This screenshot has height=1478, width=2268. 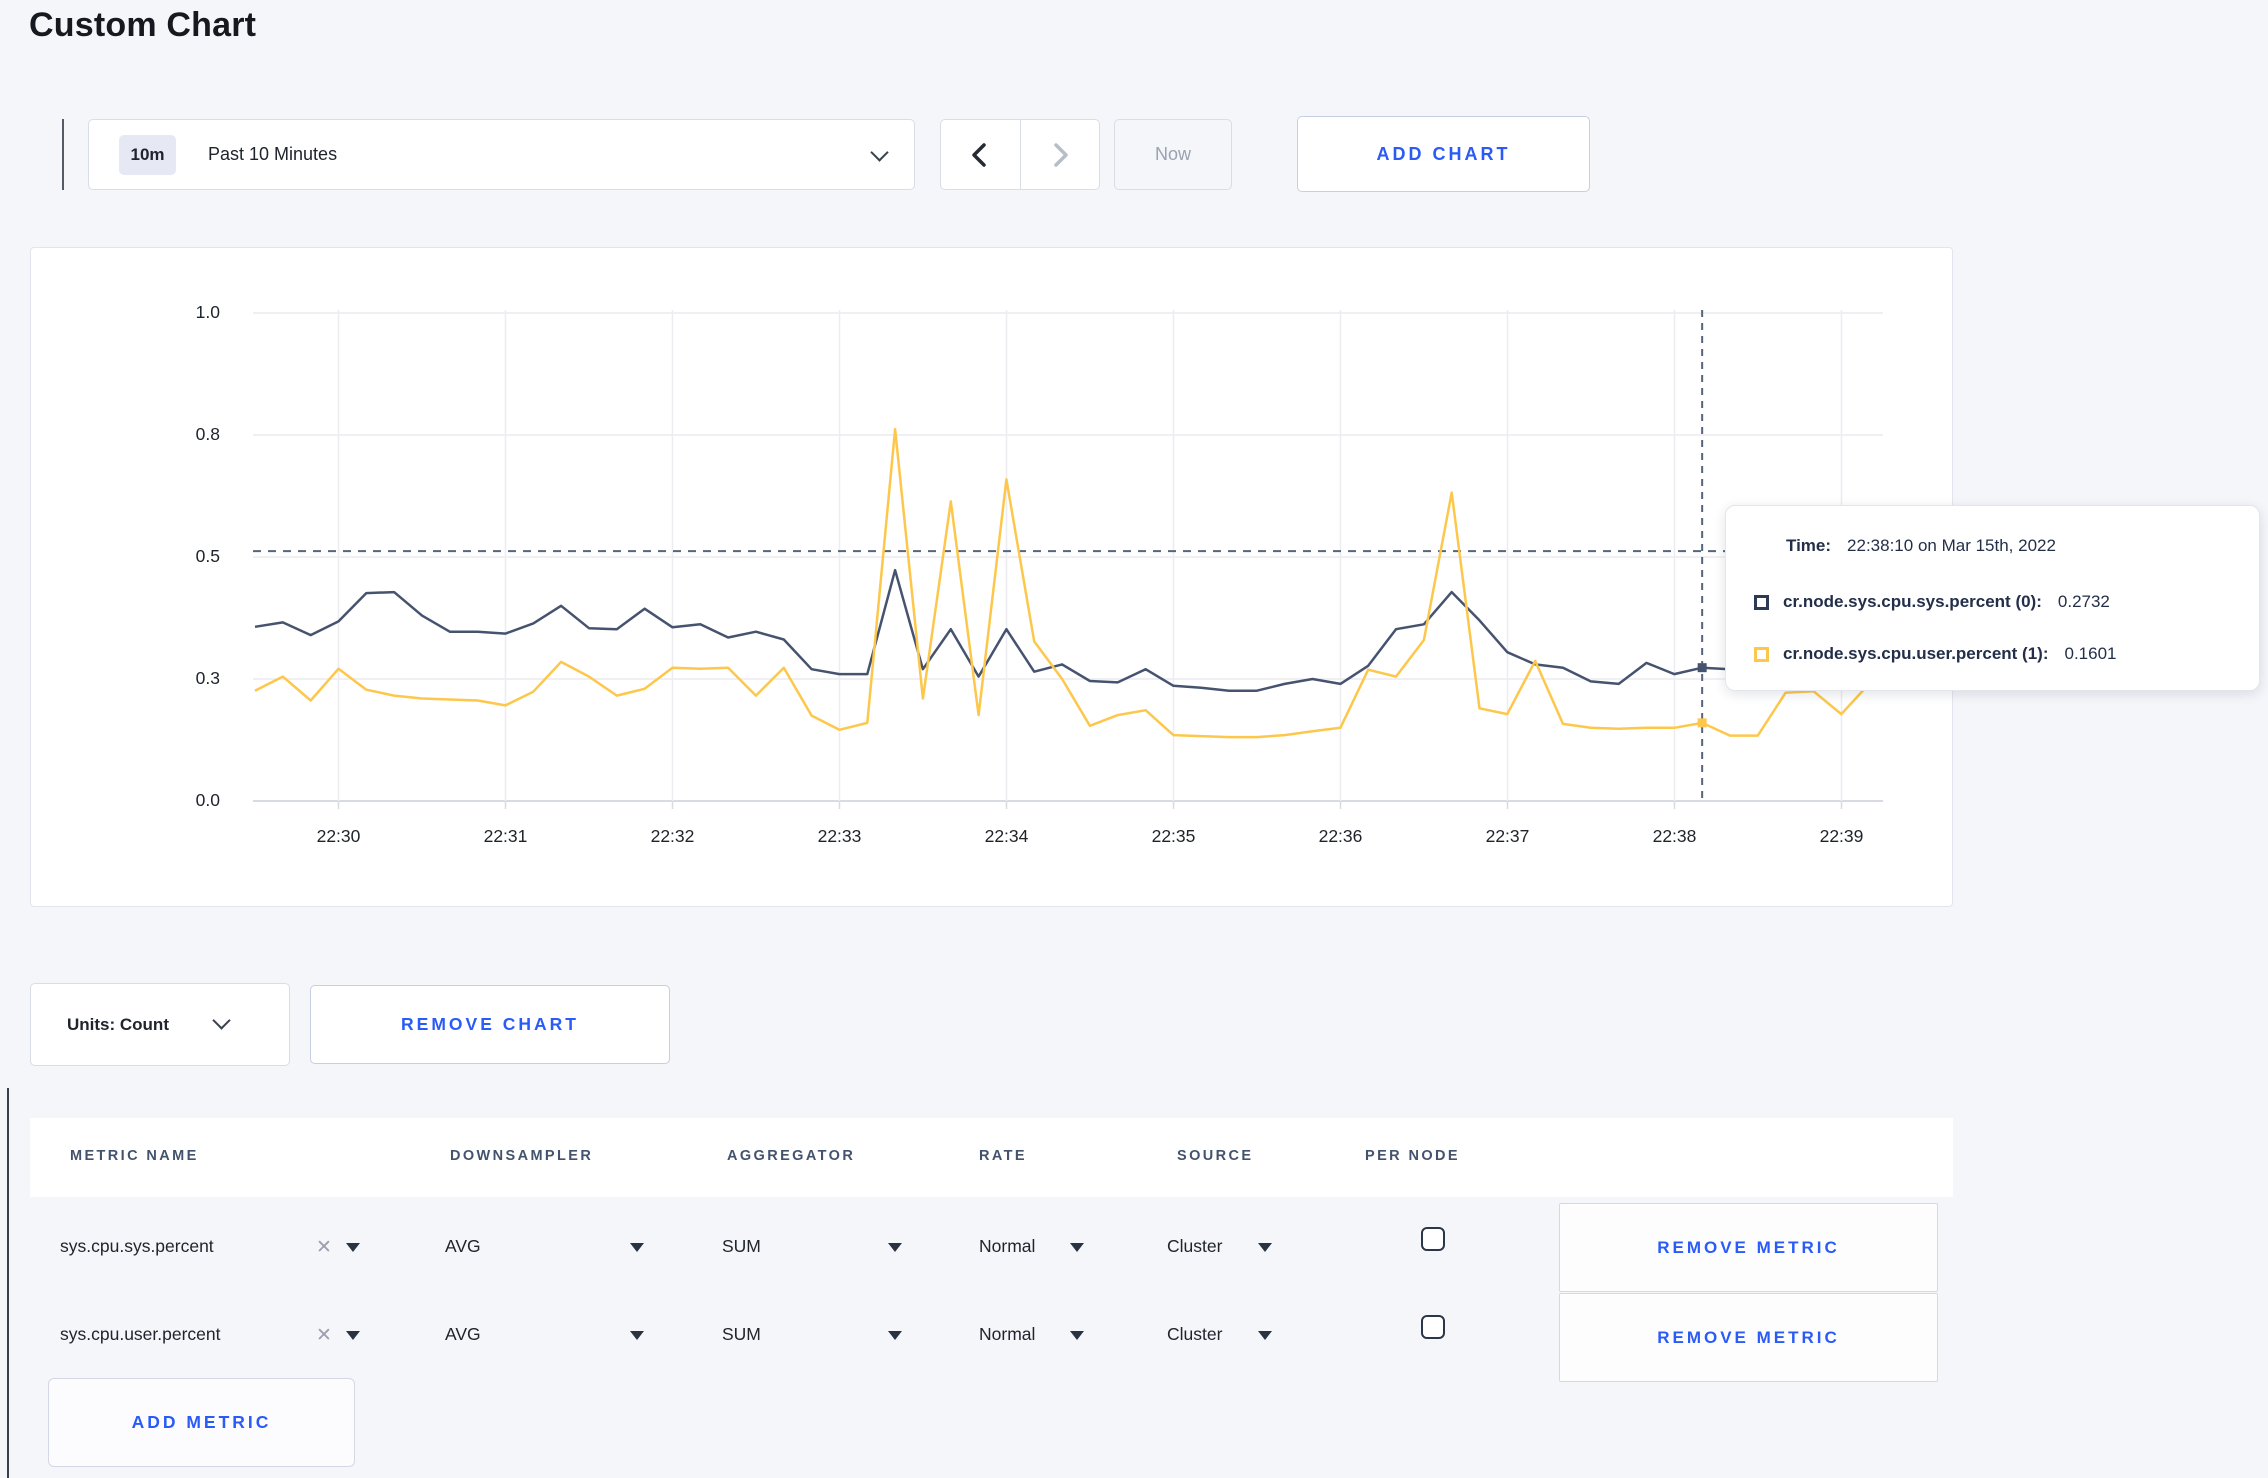 I want to click on x-axis-tick: 22:30, so click(x=338, y=836).